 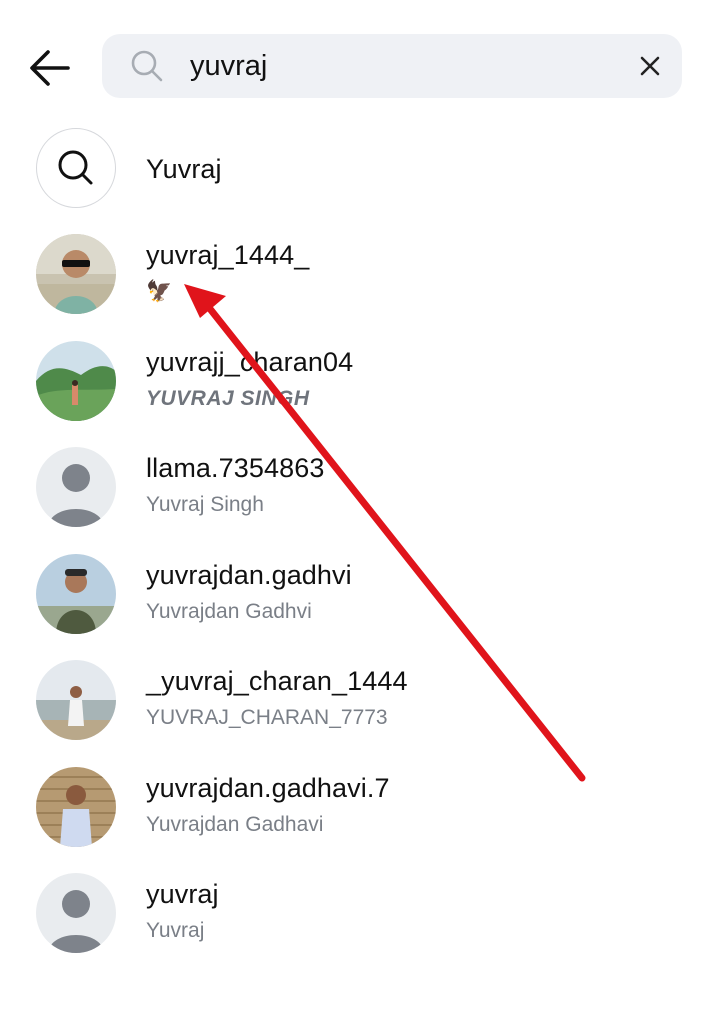 I want to click on query-suggestion-label: Yuvraj, so click(x=184, y=169).